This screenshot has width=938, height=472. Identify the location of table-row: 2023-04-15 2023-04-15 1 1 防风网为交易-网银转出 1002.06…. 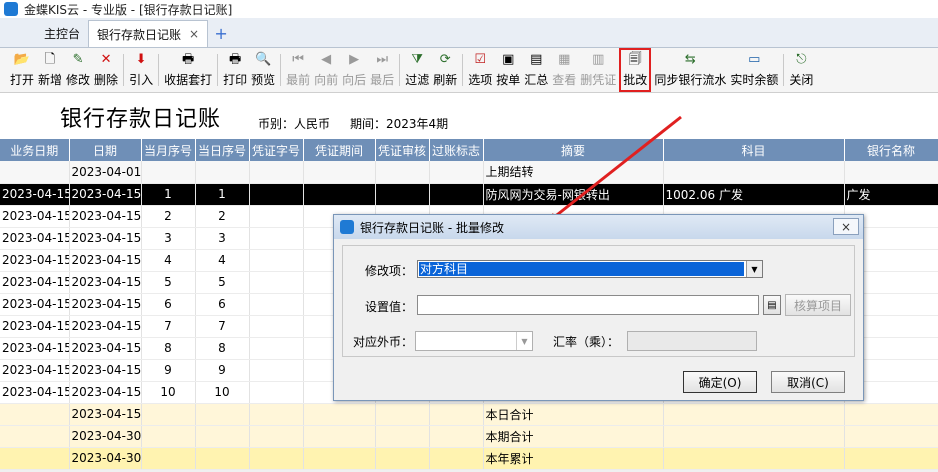
(469, 194).